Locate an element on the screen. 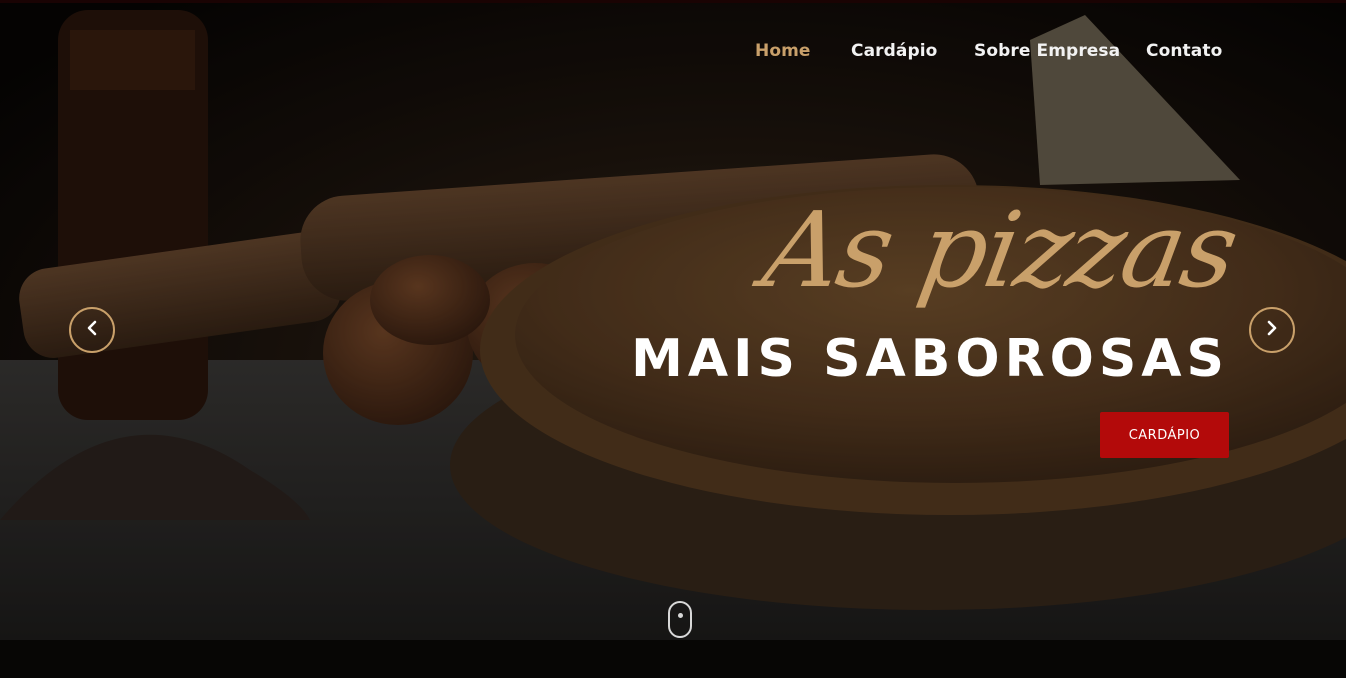 This screenshot has width=1346, height=678. nav-item-sobre-empresa: Sobre Empresa is located at coordinates (1047, 51).